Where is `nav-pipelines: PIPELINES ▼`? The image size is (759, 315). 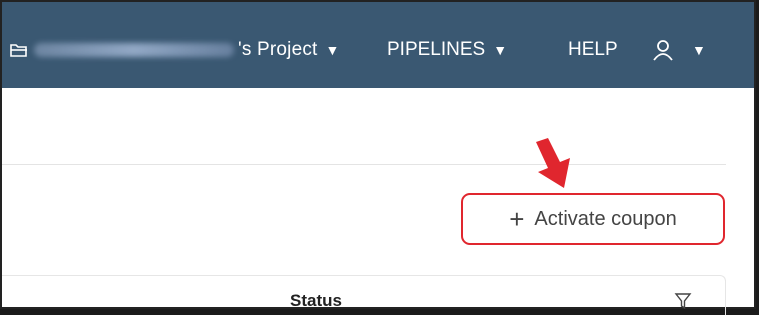 nav-pipelines: PIPELINES ▼ is located at coordinates (447, 50).